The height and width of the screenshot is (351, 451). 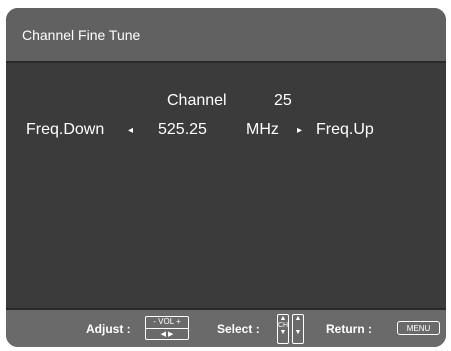 What do you see at coordinates (197, 100) in the screenshot?
I see `channel-label: Channel` at bounding box center [197, 100].